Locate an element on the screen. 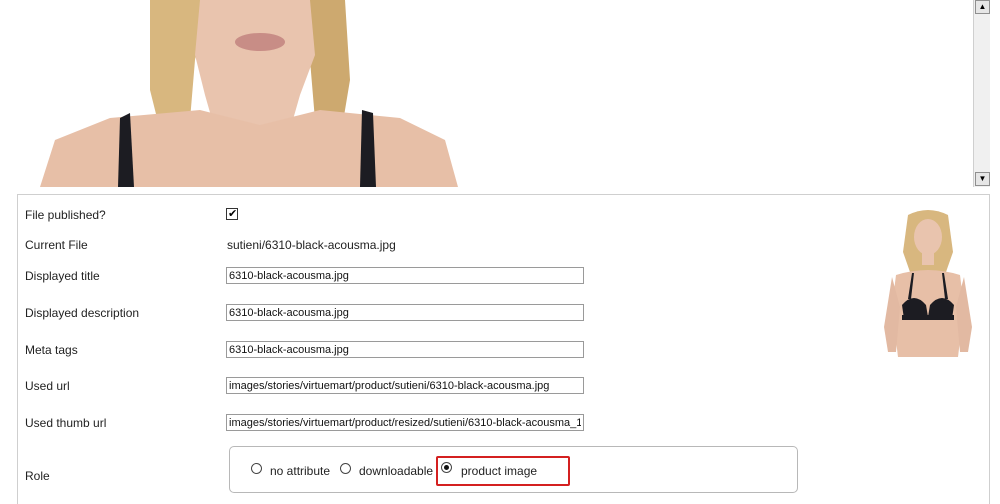 The width and height of the screenshot is (1000, 504). selection-highlight-box is located at coordinates (503, 471).